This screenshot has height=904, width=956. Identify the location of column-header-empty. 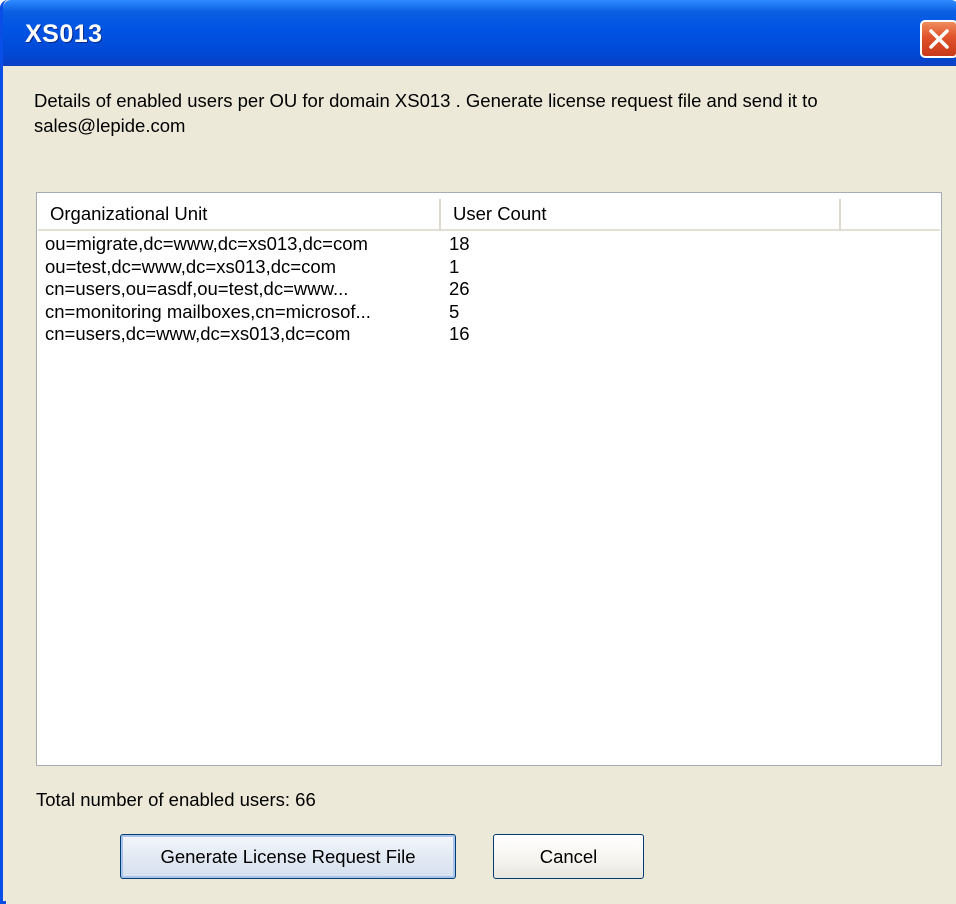
(890, 215).